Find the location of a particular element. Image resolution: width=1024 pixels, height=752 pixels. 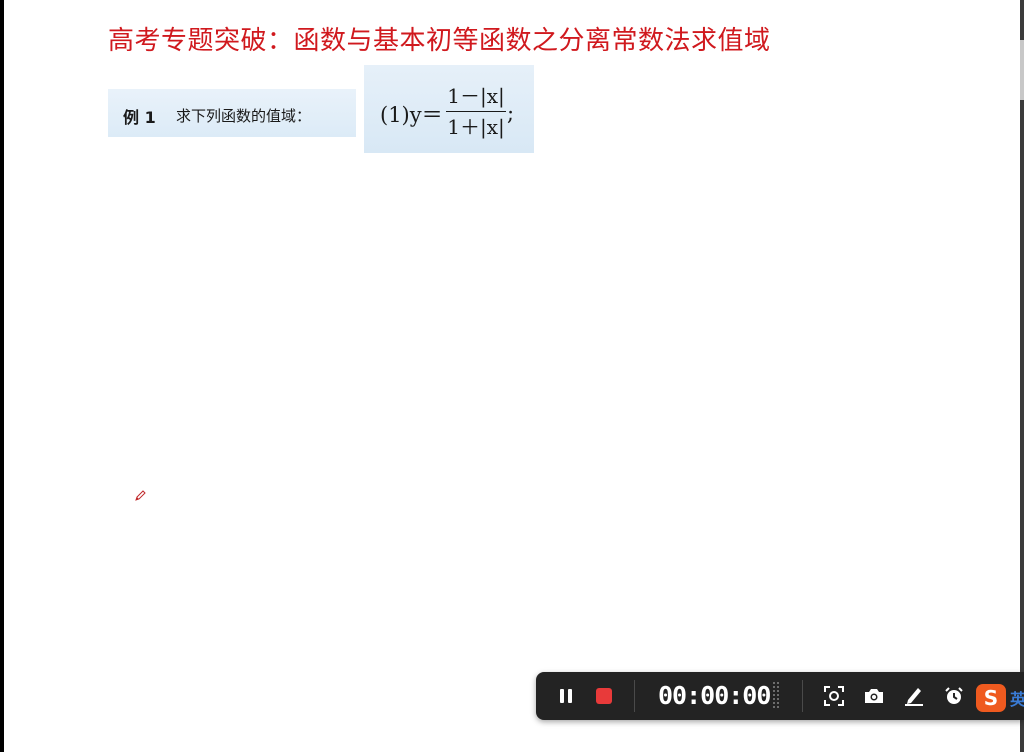

alarm-clock-icon is located at coordinates (954, 695).